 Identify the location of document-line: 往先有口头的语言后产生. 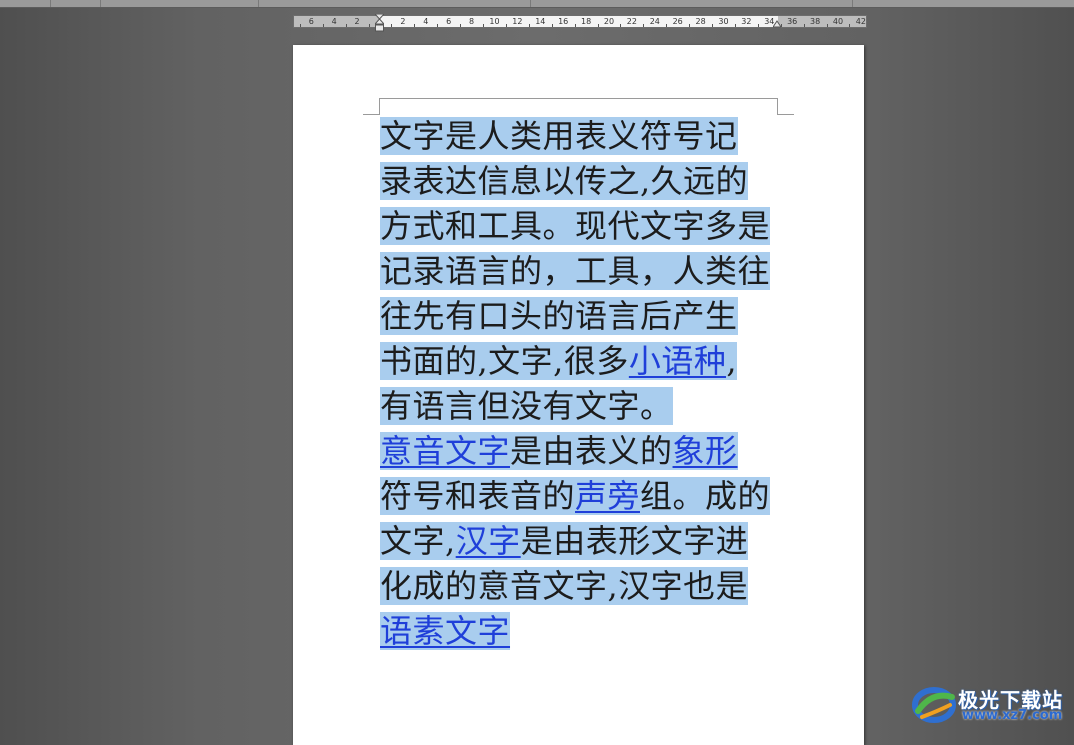
(580, 316).